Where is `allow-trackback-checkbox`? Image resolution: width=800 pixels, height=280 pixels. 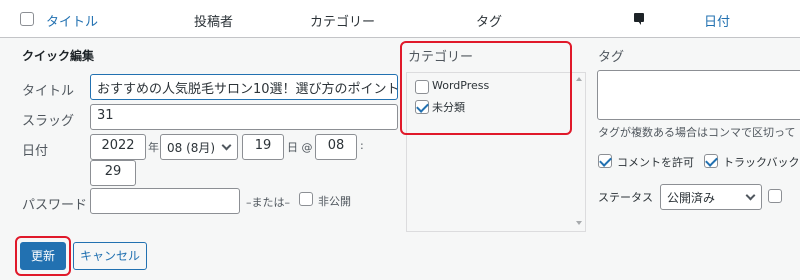
allow-trackback-checkbox is located at coordinates (711, 161).